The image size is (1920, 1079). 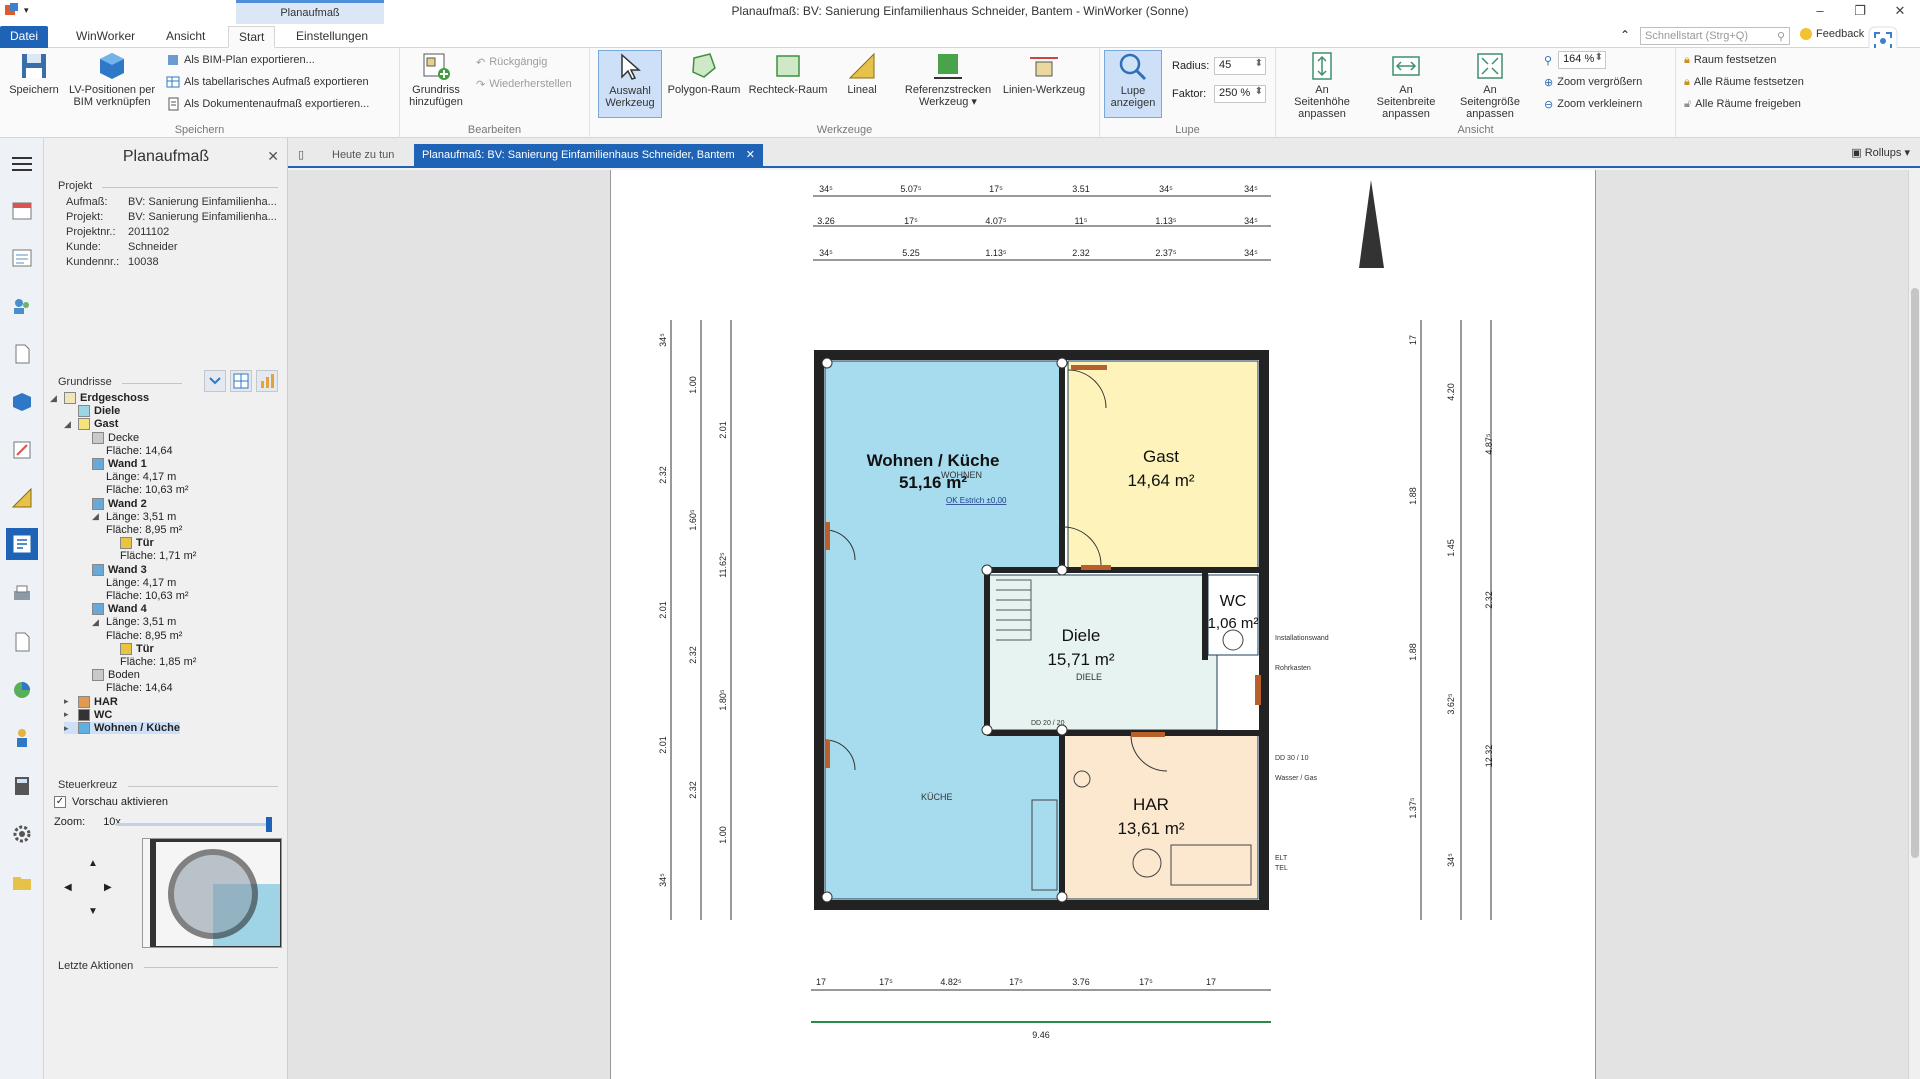 I want to click on contacts-icon, so click(x=22, y=306).